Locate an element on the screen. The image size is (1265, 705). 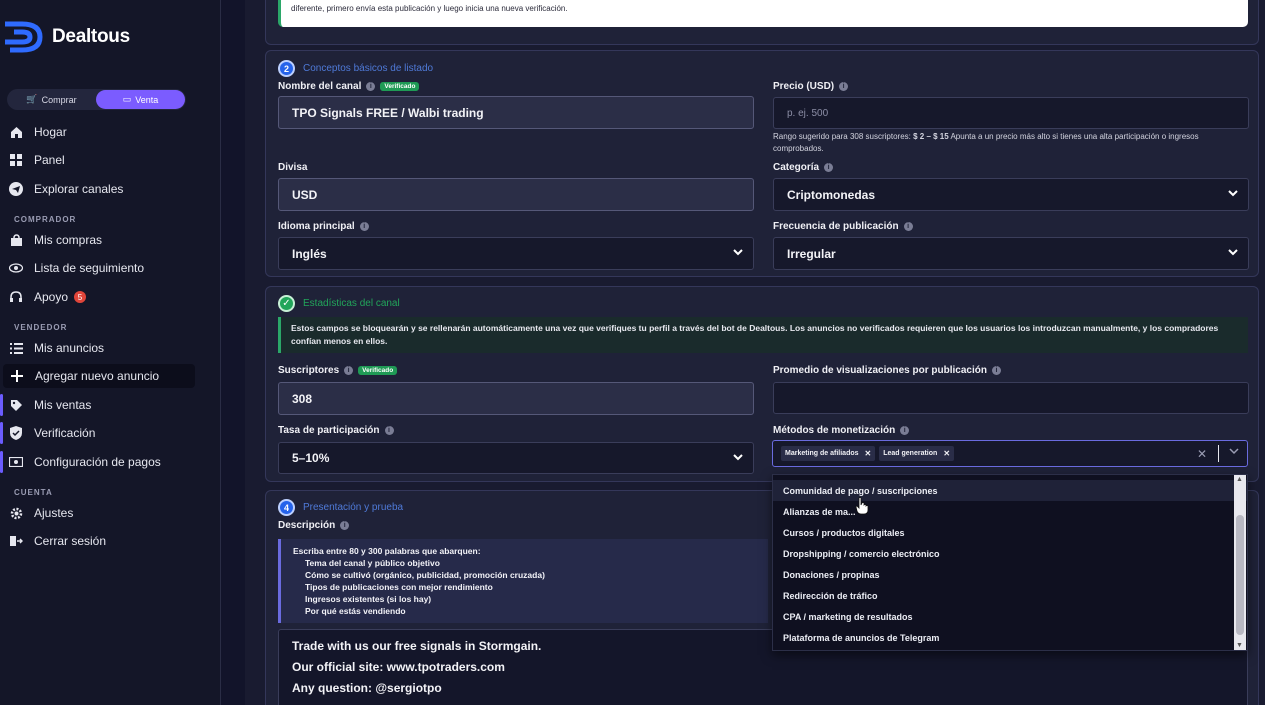
price-label: Precio (USD) i is located at coordinates (811, 86).